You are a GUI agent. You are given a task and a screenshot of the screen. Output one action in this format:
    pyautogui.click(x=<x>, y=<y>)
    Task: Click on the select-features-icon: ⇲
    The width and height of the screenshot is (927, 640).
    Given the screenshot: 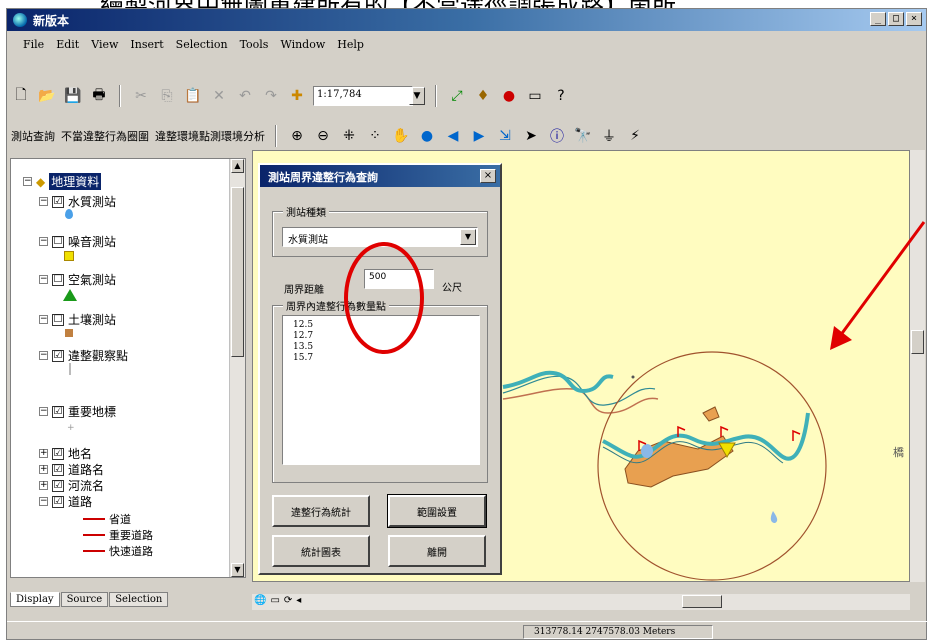 What is the action you would take?
    pyautogui.click(x=505, y=136)
    